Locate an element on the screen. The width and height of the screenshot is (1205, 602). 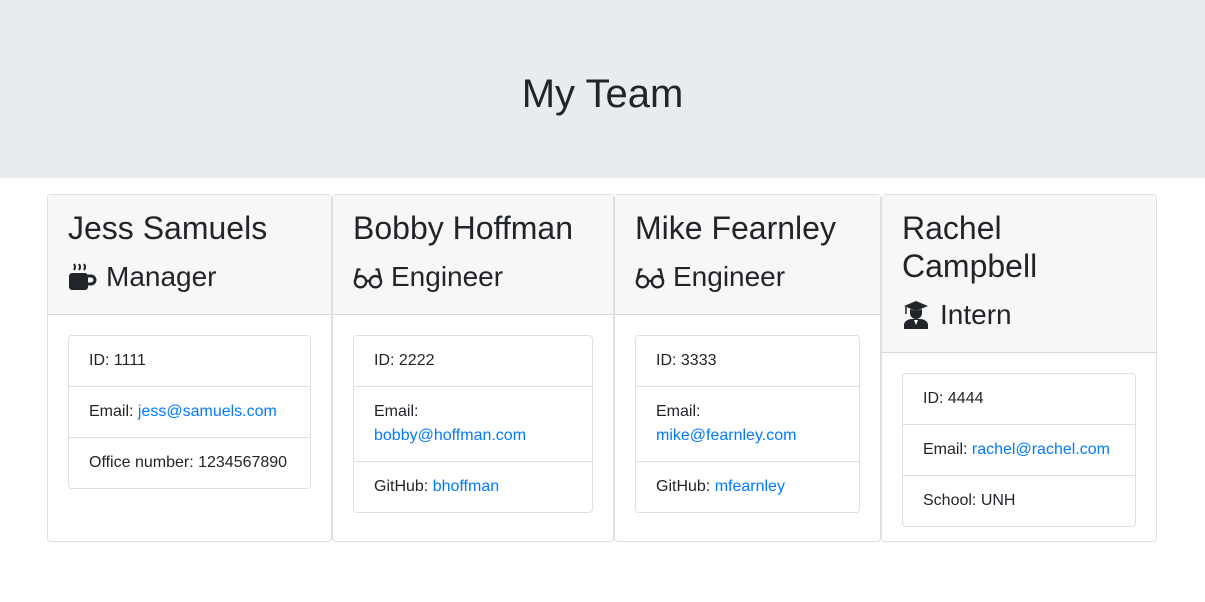
school-item: School: UNH is located at coordinates (1019, 500).